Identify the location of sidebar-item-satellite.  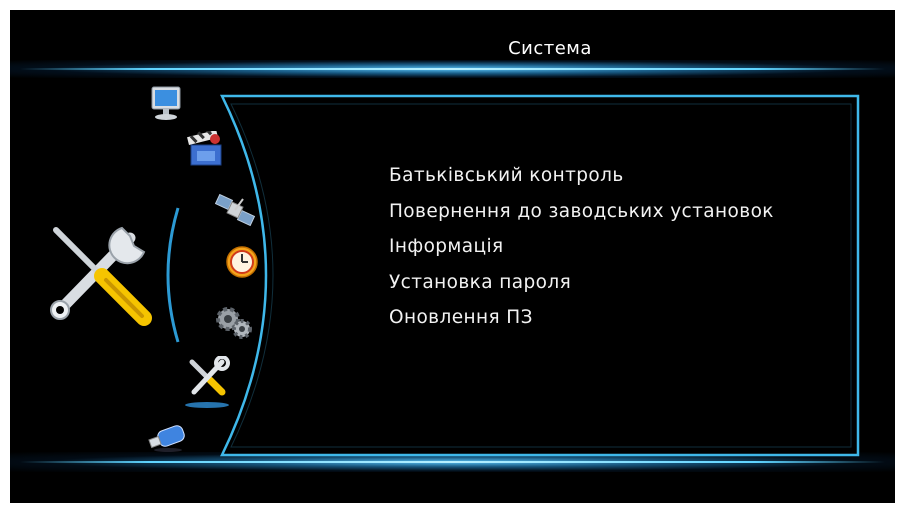
(235, 213).